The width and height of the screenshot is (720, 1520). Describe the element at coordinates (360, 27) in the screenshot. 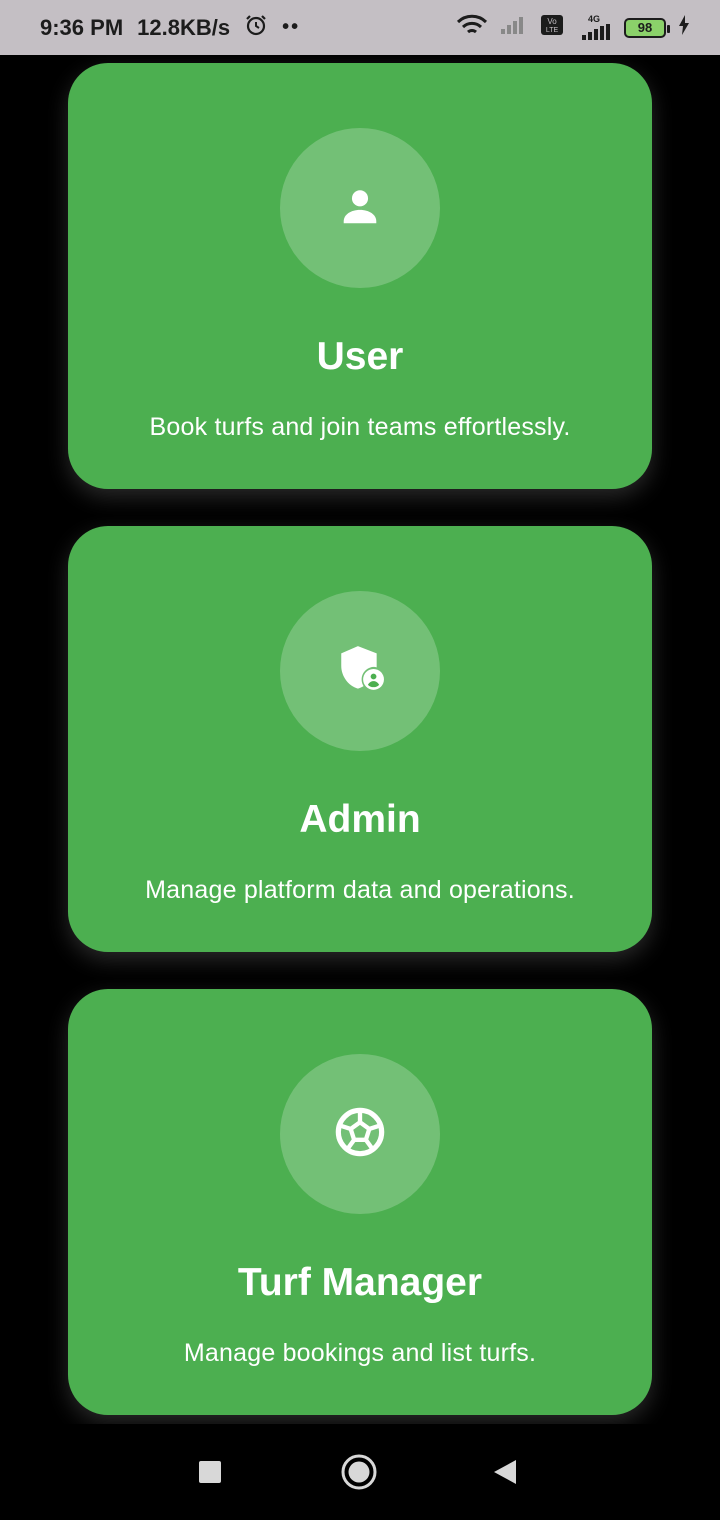

I see `status-bar: 9:36 PM 12.8KB/s •• Vo LTE 4G 98` at that location.